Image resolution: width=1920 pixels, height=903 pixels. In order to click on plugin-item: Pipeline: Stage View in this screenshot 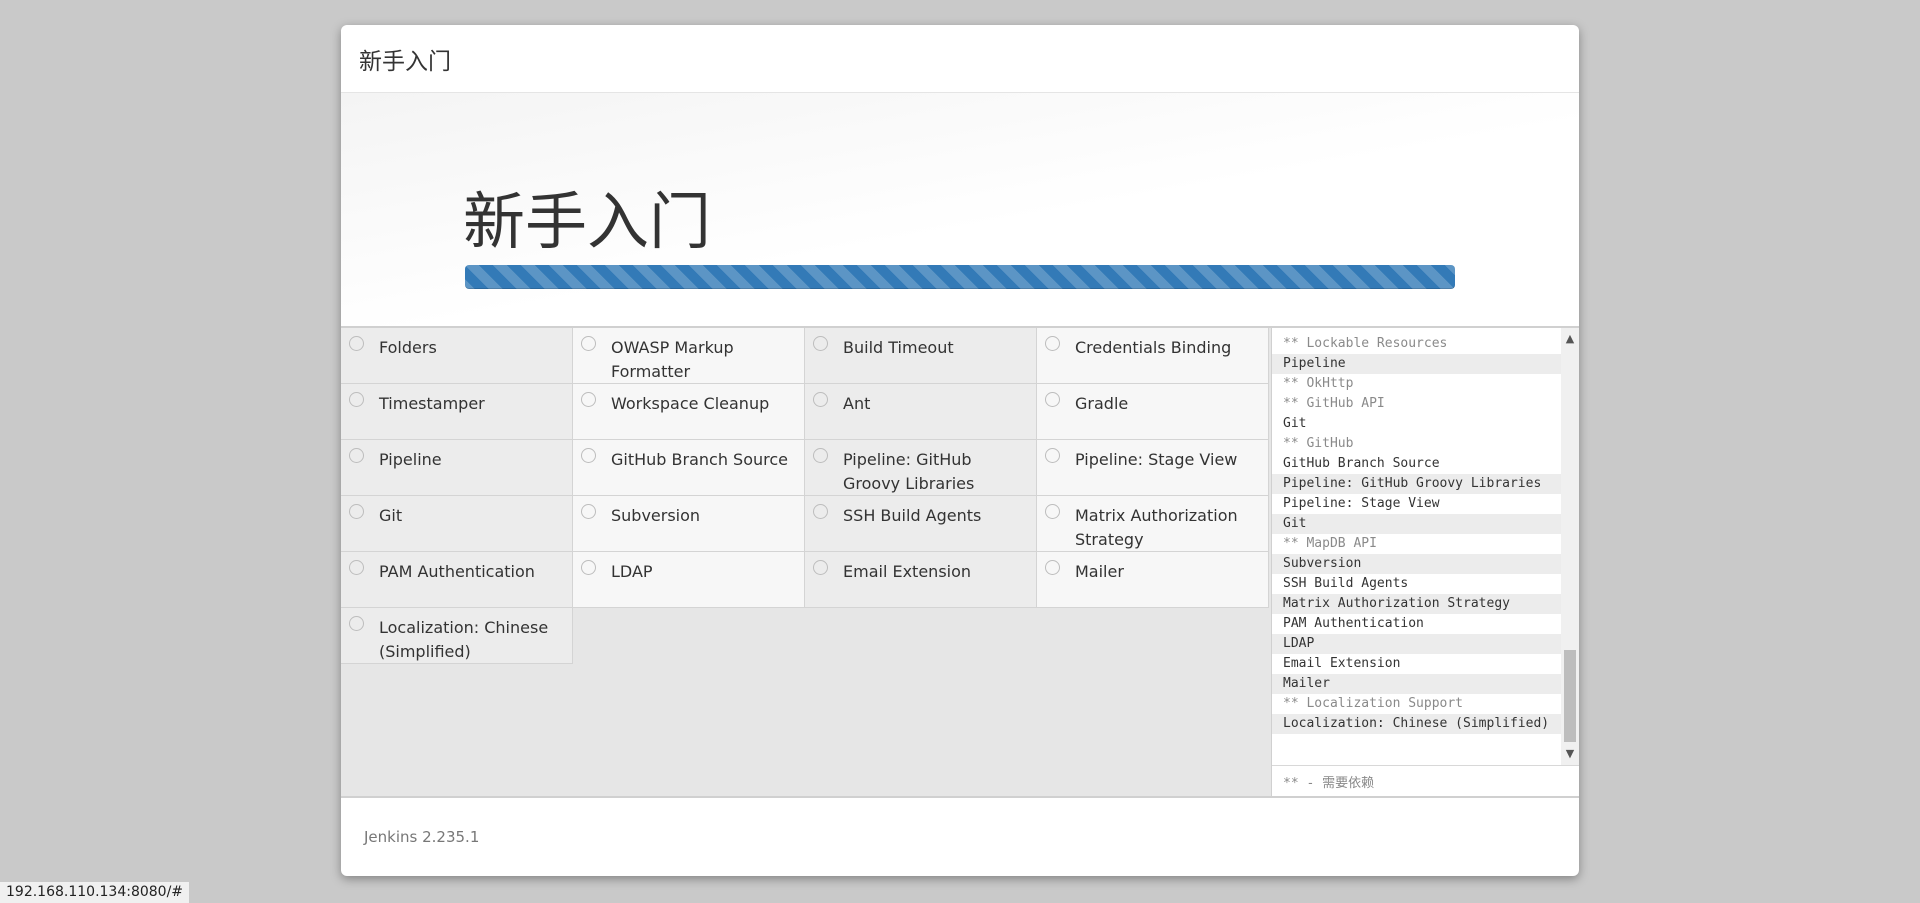, I will do `click(1153, 468)`.